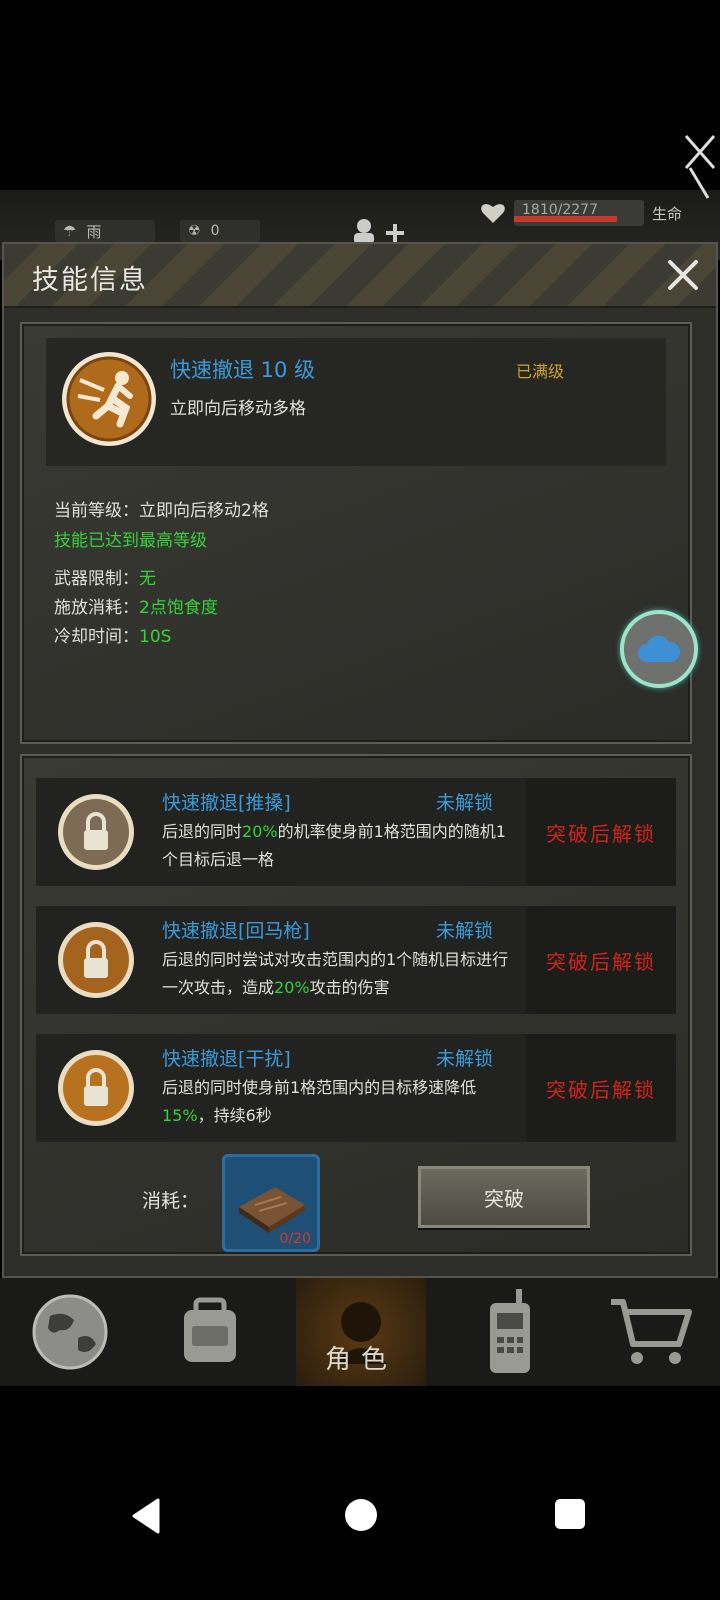 The image size is (720, 1600). I want to click on skill-name: 快速撤退 10 级, so click(243, 370).